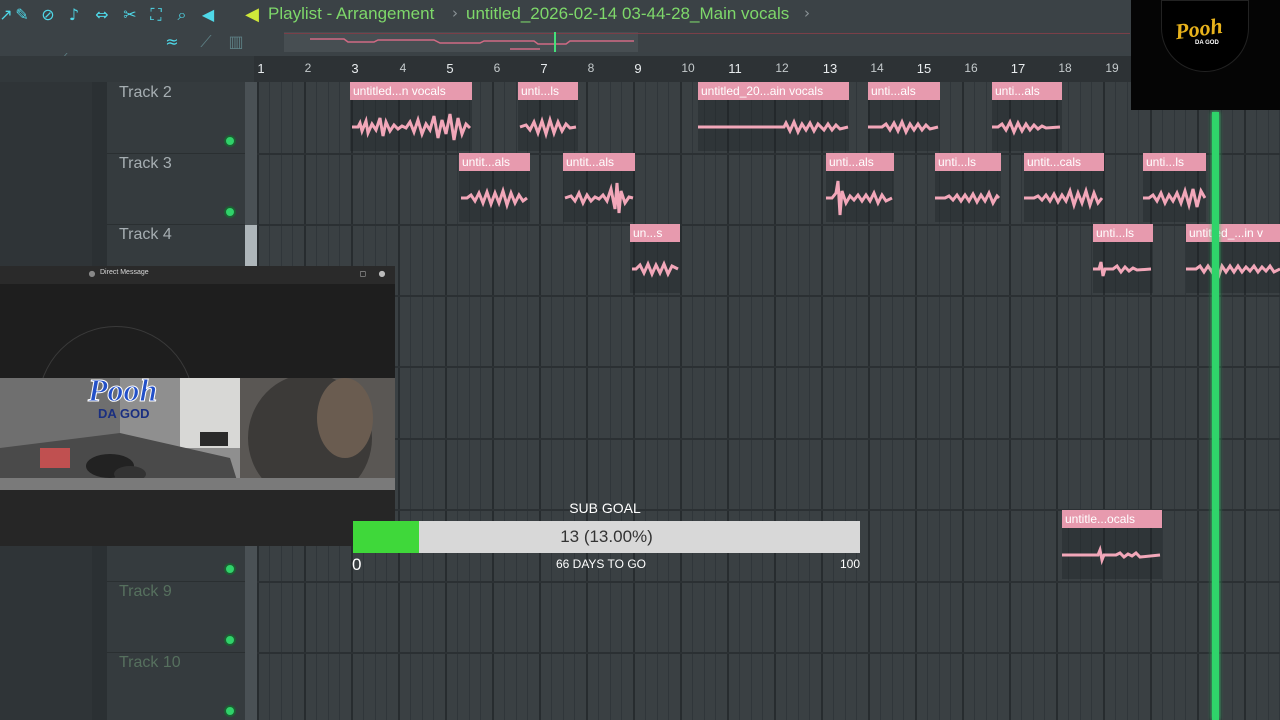  Describe the element at coordinates (145, 235) in the screenshot. I see `track-name: Track 4` at that location.